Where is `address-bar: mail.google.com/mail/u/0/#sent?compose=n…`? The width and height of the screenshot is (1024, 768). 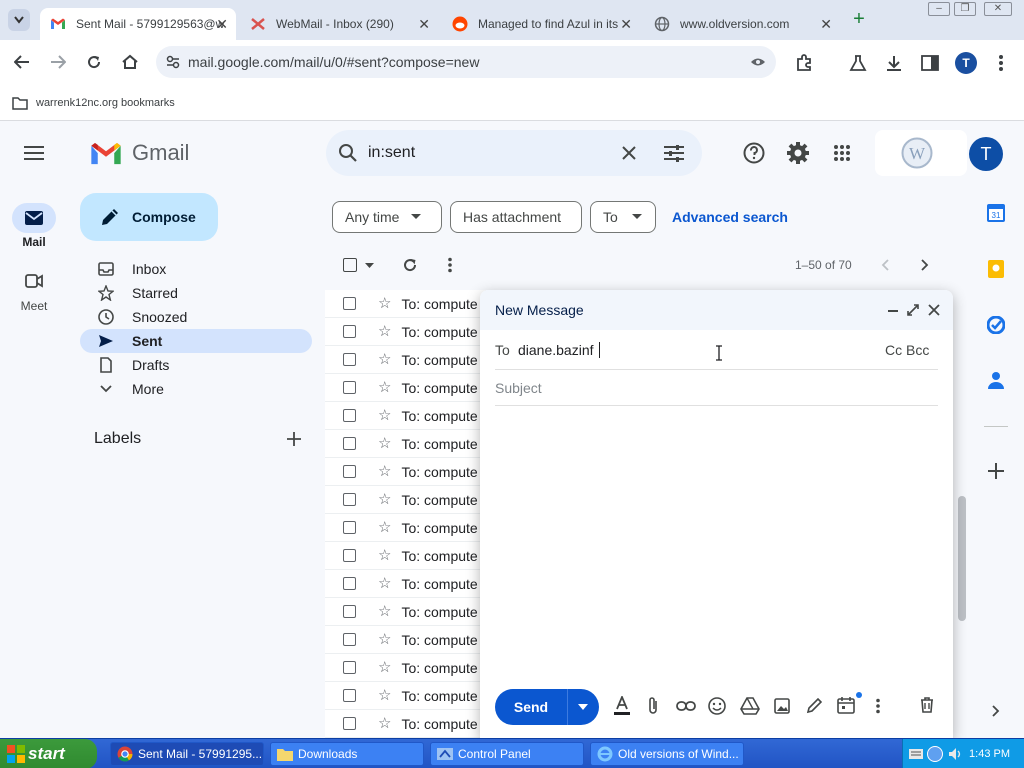 address-bar: mail.google.com/mail/u/0/#sent?compose=n… is located at coordinates (466, 62).